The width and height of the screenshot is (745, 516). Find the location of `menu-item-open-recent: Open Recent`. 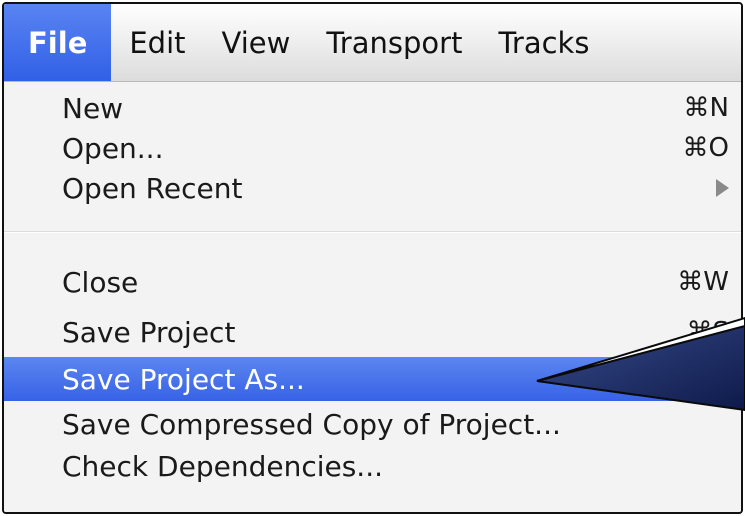

menu-item-open-recent: Open Recent is located at coordinates (372, 188).